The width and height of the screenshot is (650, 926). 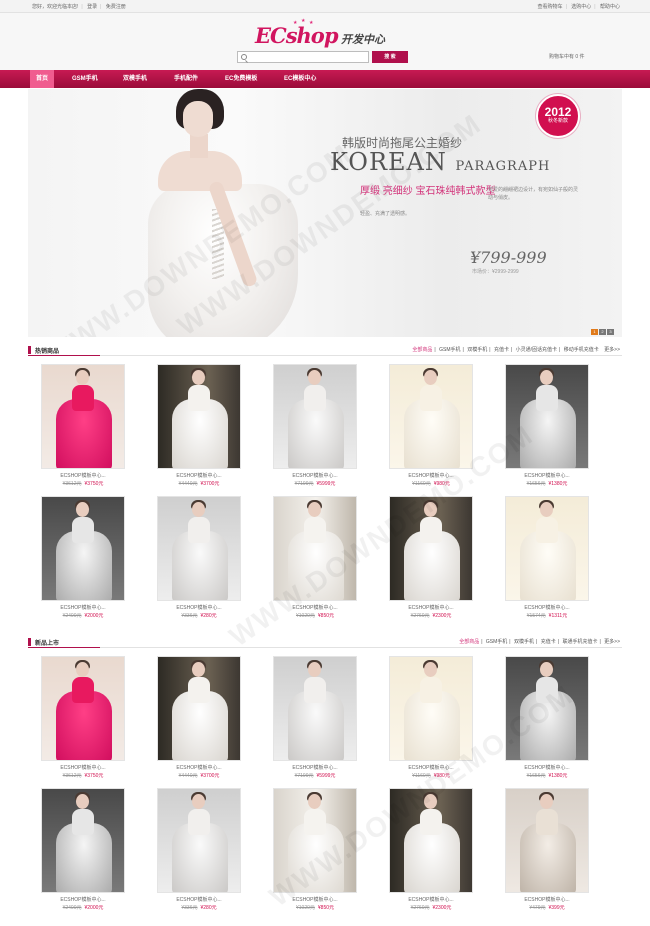 I want to click on product-price: ¥1380元, so click(x=558, y=484).